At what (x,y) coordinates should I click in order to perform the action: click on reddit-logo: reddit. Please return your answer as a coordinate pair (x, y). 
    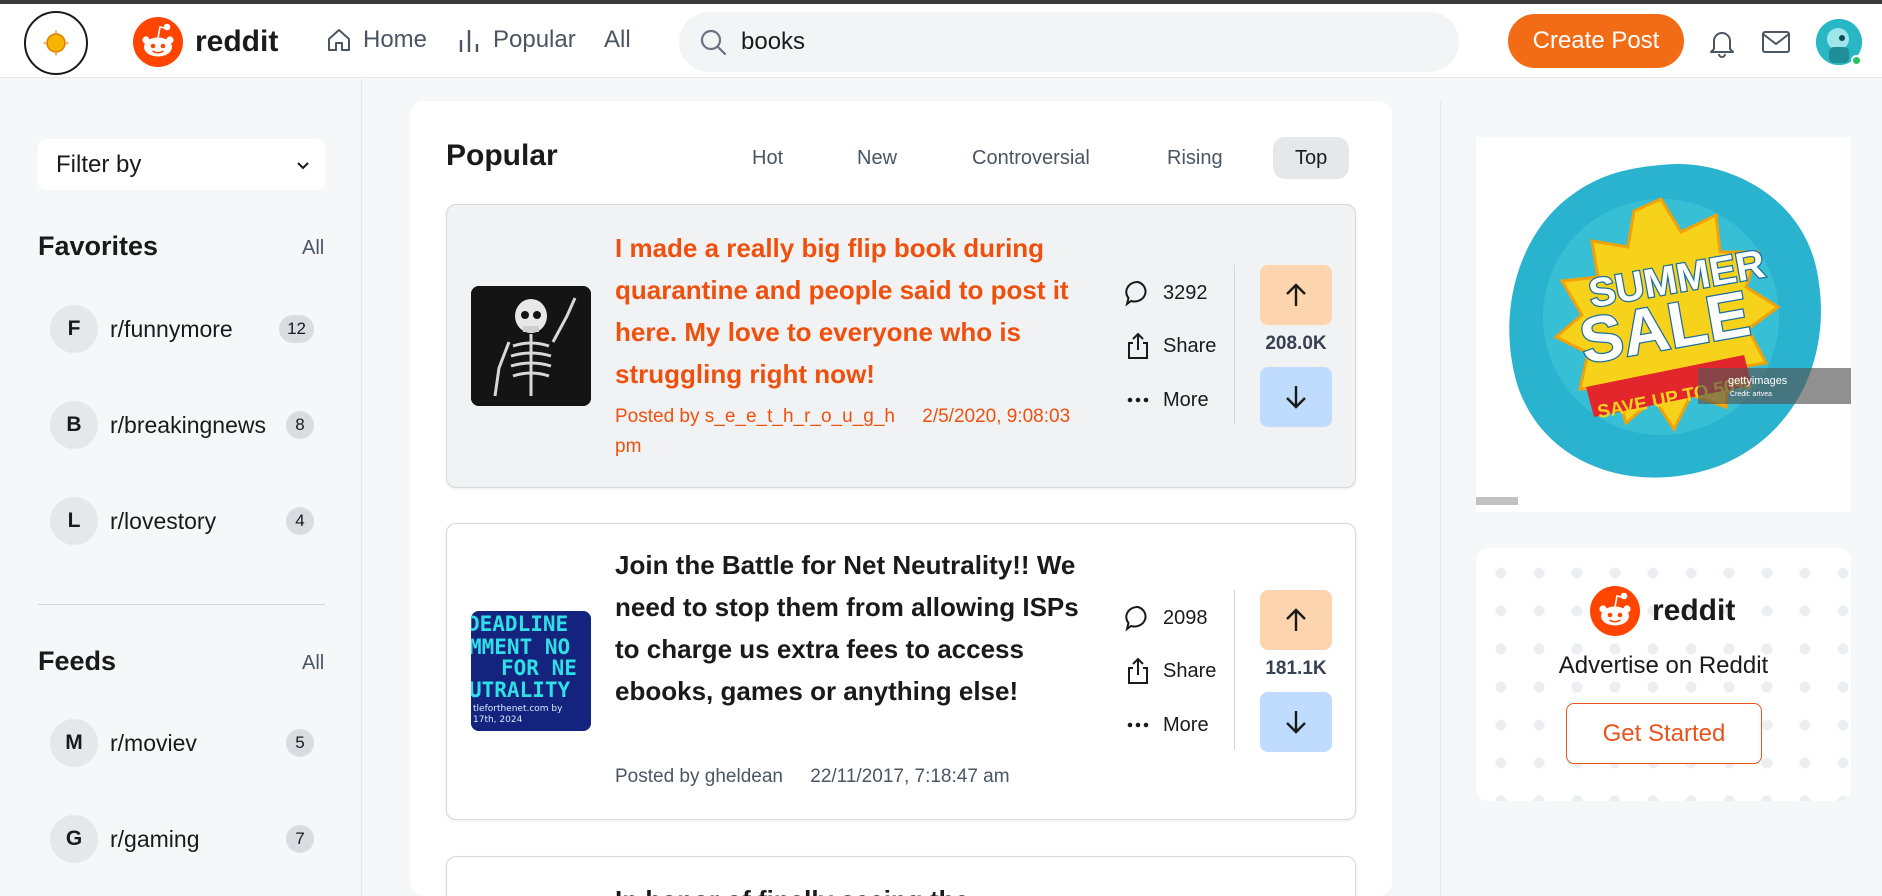
    Looking at the image, I should click on (205, 42).